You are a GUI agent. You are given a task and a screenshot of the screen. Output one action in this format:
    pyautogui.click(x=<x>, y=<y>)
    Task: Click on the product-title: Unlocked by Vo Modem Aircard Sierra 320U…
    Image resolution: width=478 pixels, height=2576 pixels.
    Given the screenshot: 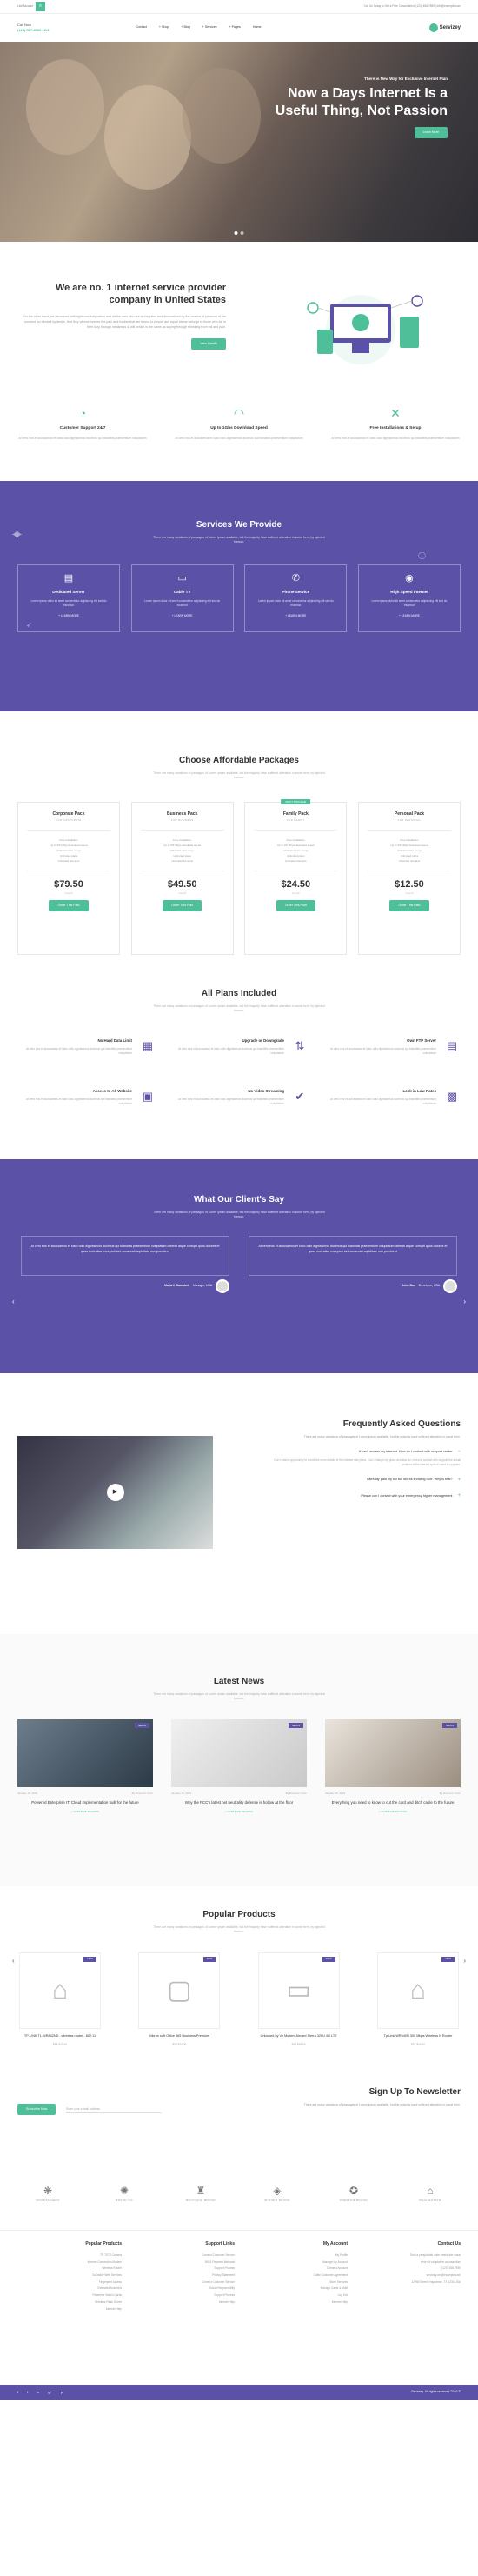 What is the action you would take?
    pyautogui.click(x=299, y=2036)
    